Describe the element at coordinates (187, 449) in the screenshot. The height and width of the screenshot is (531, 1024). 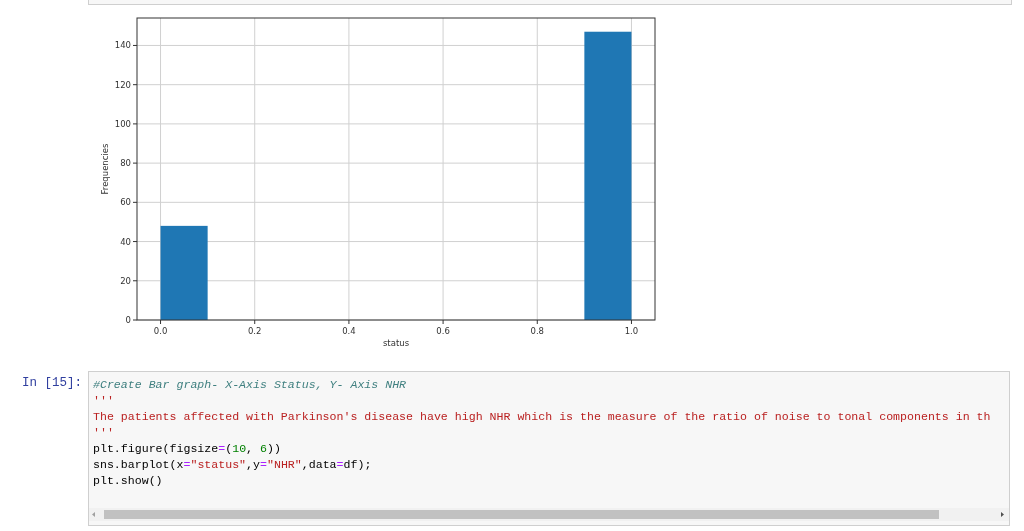
I see `code-line: plt.figure(figsize=(10, 6))` at that location.